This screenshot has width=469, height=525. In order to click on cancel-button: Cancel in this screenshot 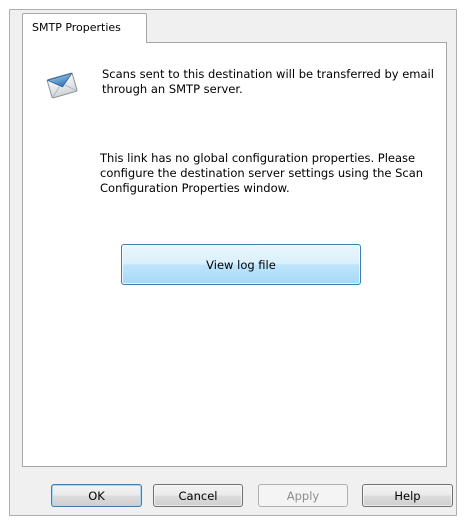, I will do `click(198, 495)`.